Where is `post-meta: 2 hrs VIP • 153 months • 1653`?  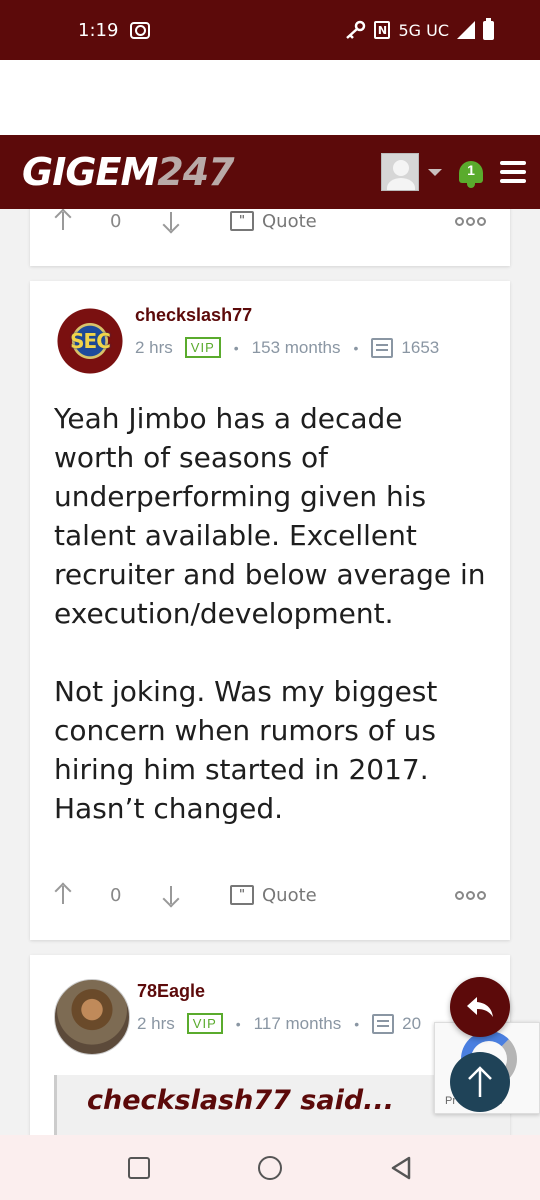
post-meta: 2 hrs VIP • 153 months • 1653 is located at coordinates (287, 347).